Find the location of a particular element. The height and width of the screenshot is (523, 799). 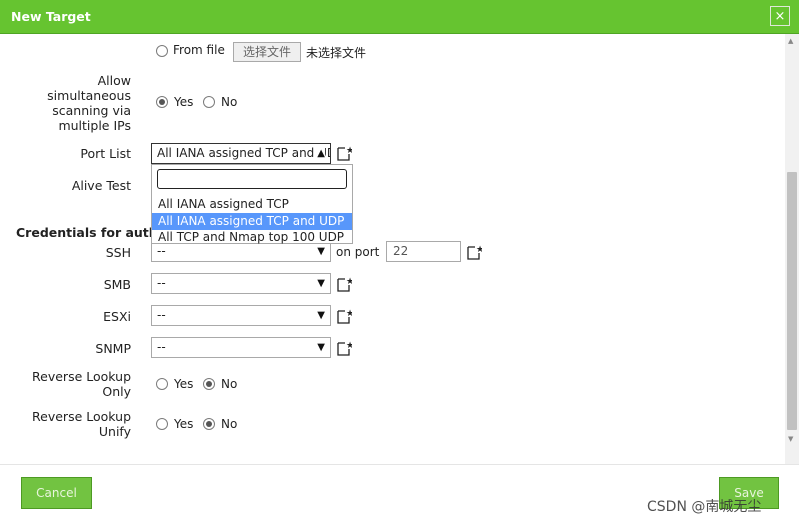

dropdown-option: All TCP and Nmap top 100 UDP is located at coordinates (252, 237).